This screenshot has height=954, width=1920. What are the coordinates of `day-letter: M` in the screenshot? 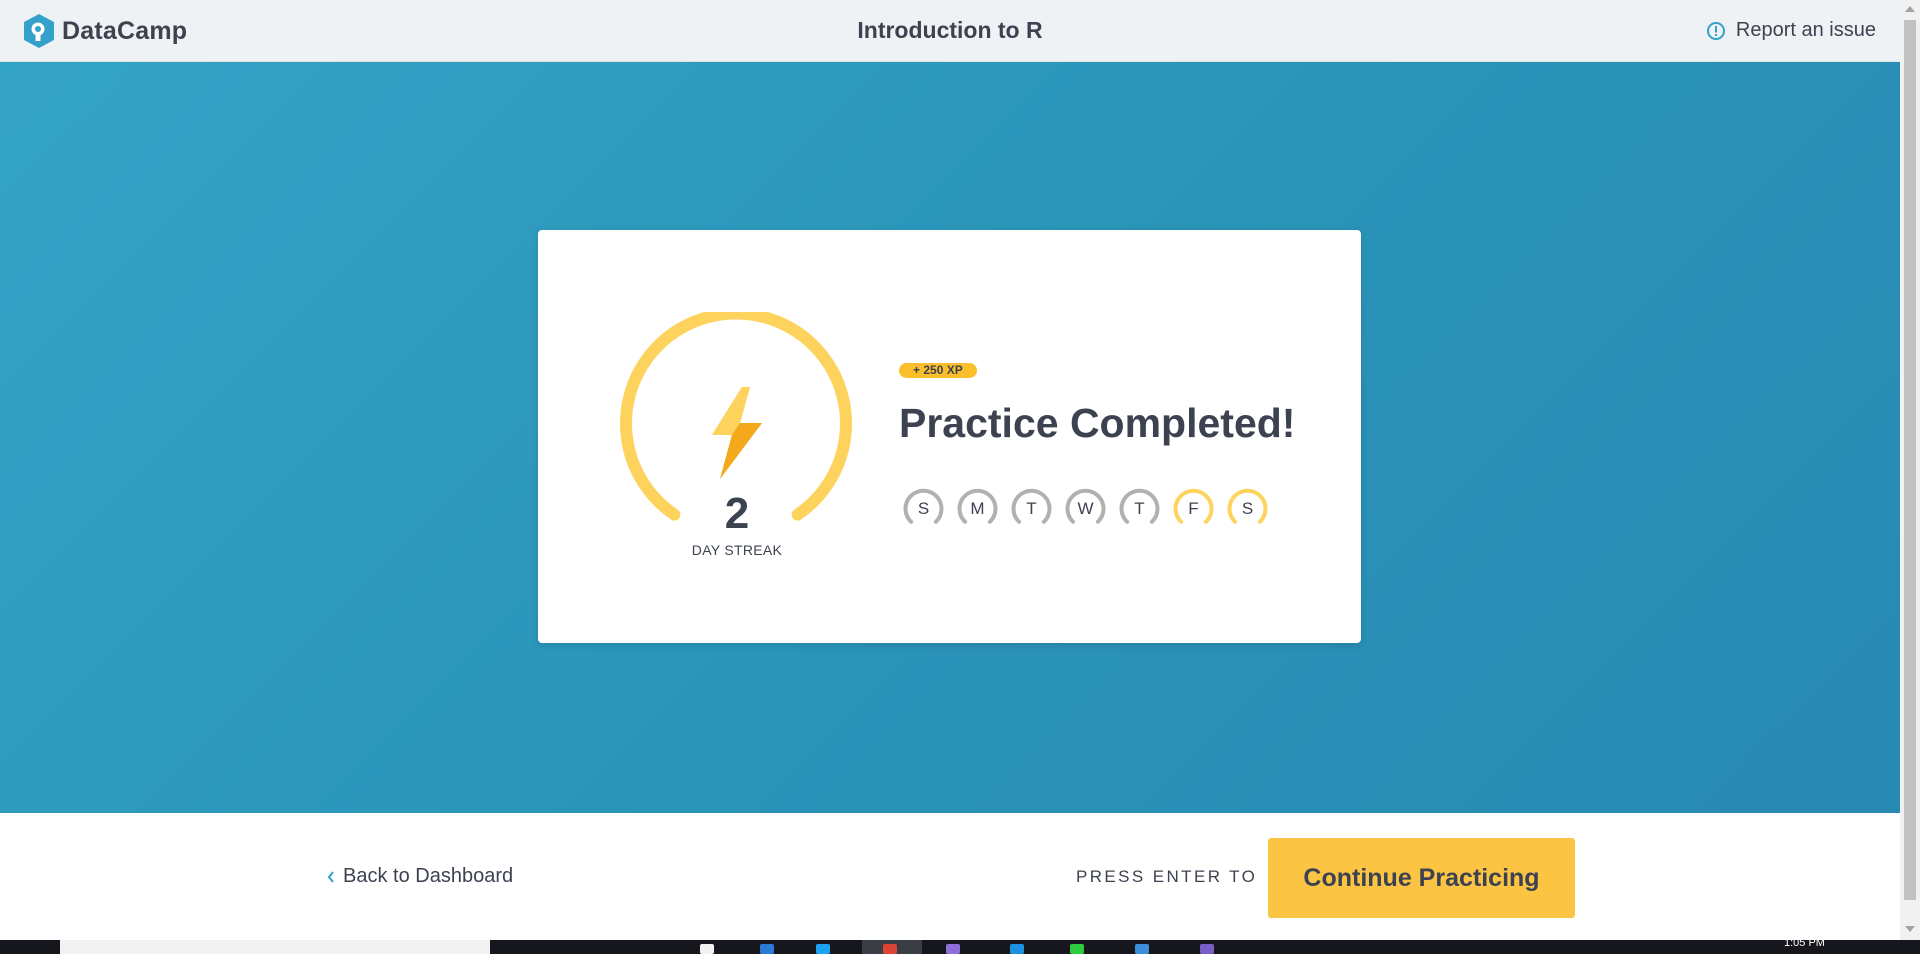 It's located at (977, 508).